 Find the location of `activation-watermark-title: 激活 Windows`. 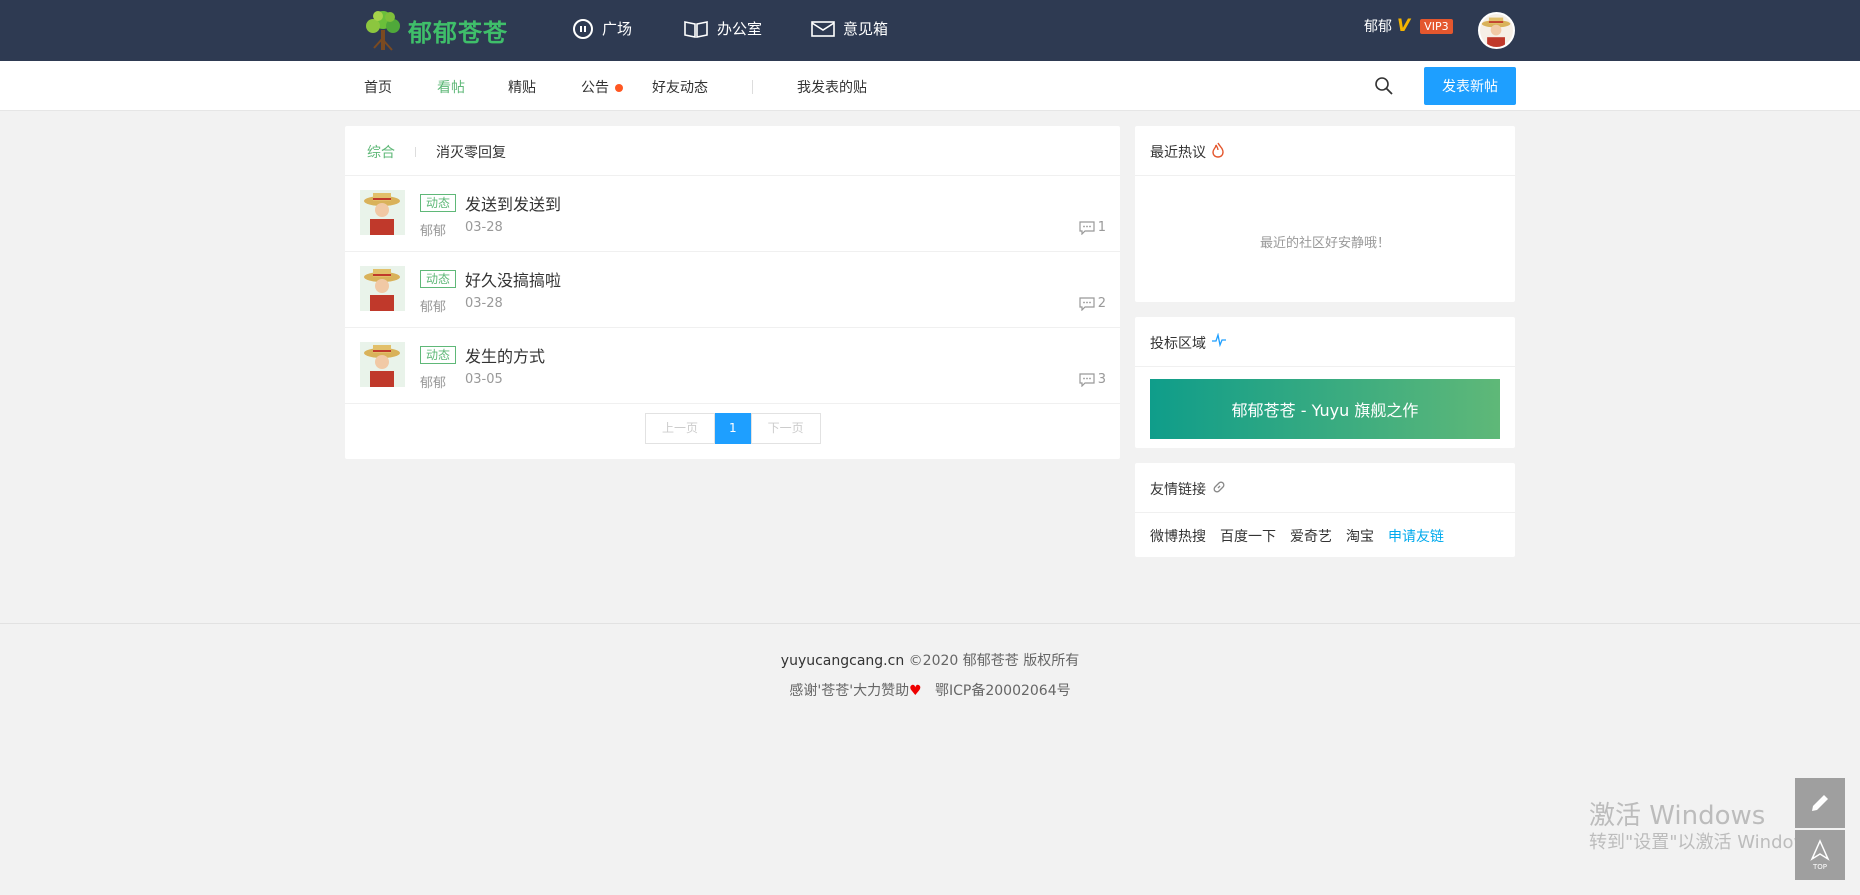

activation-watermark-title: 激活 Windows is located at coordinates (1677, 816).